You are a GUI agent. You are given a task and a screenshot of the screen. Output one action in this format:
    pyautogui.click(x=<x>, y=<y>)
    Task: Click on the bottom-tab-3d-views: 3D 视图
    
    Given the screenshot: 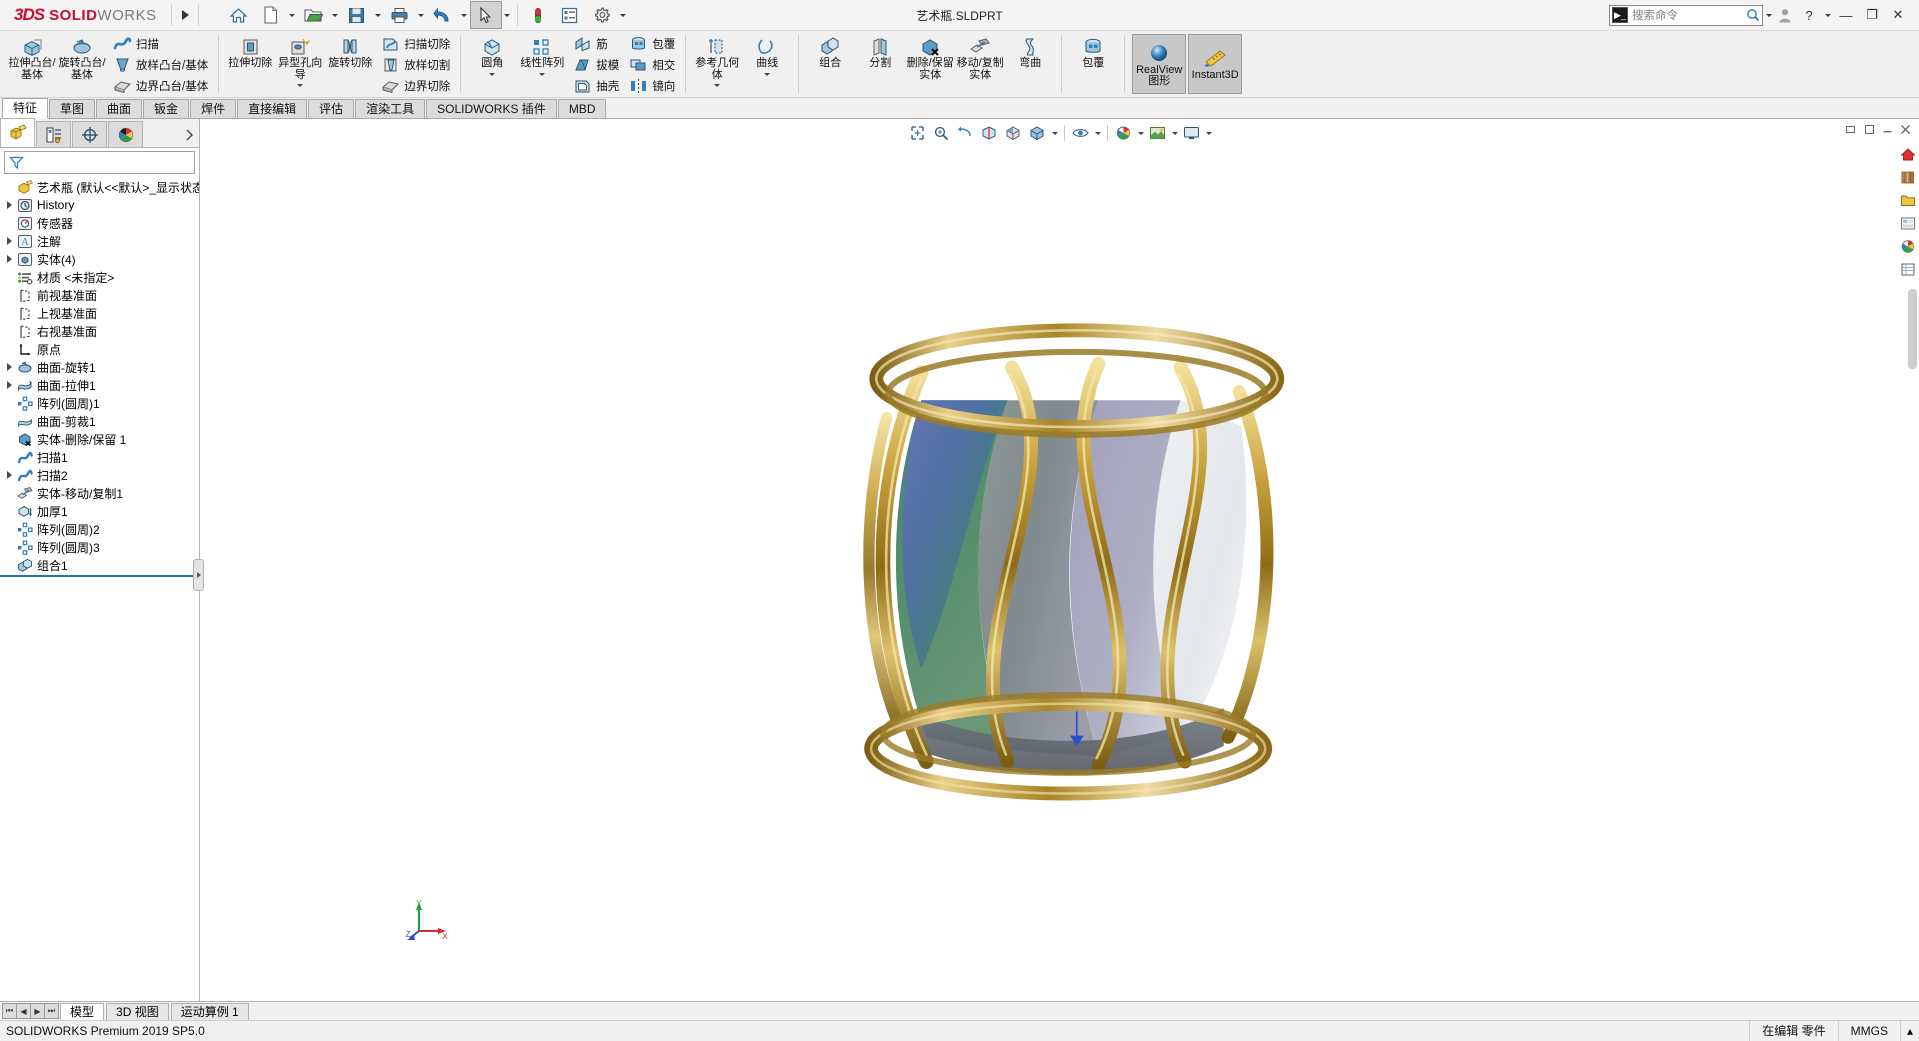 What is the action you would take?
    pyautogui.click(x=137, y=1011)
    